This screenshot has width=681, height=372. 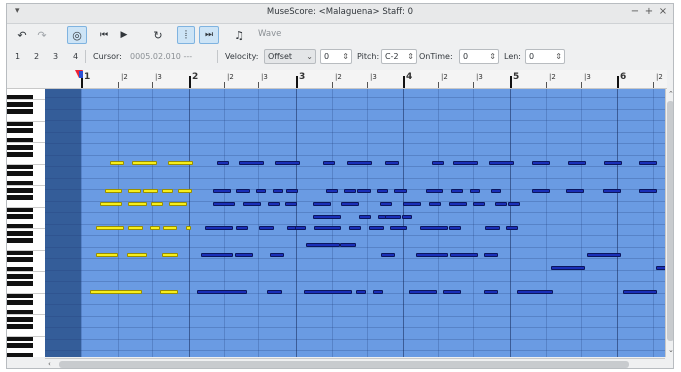 What do you see at coordinates (49, 364) in the screenshot?
I see `scroll-left-icon: ‹` at bounding box center [49, 364].